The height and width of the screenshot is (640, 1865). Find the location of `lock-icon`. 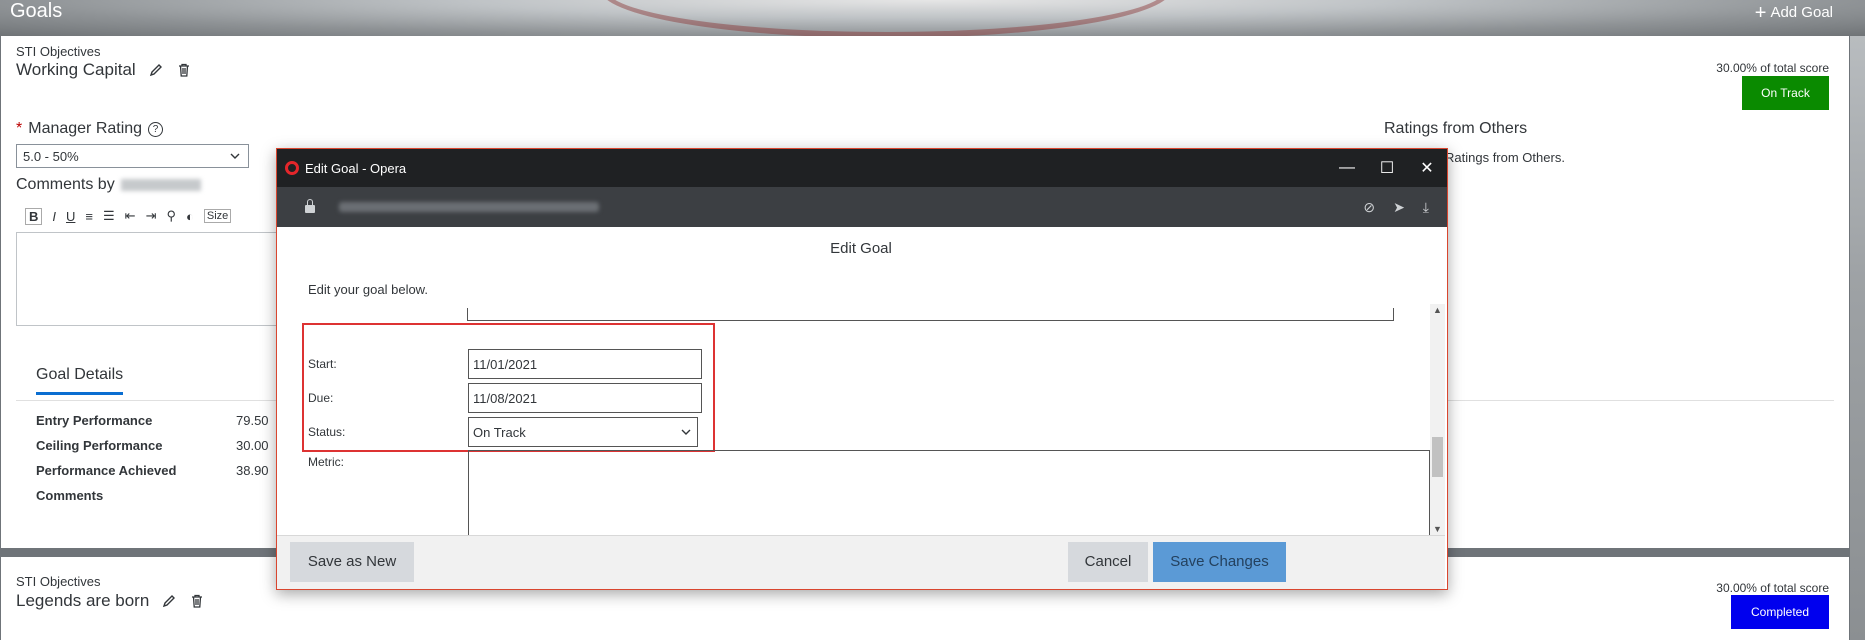

lock-icon is located at coordinates (310, 206).